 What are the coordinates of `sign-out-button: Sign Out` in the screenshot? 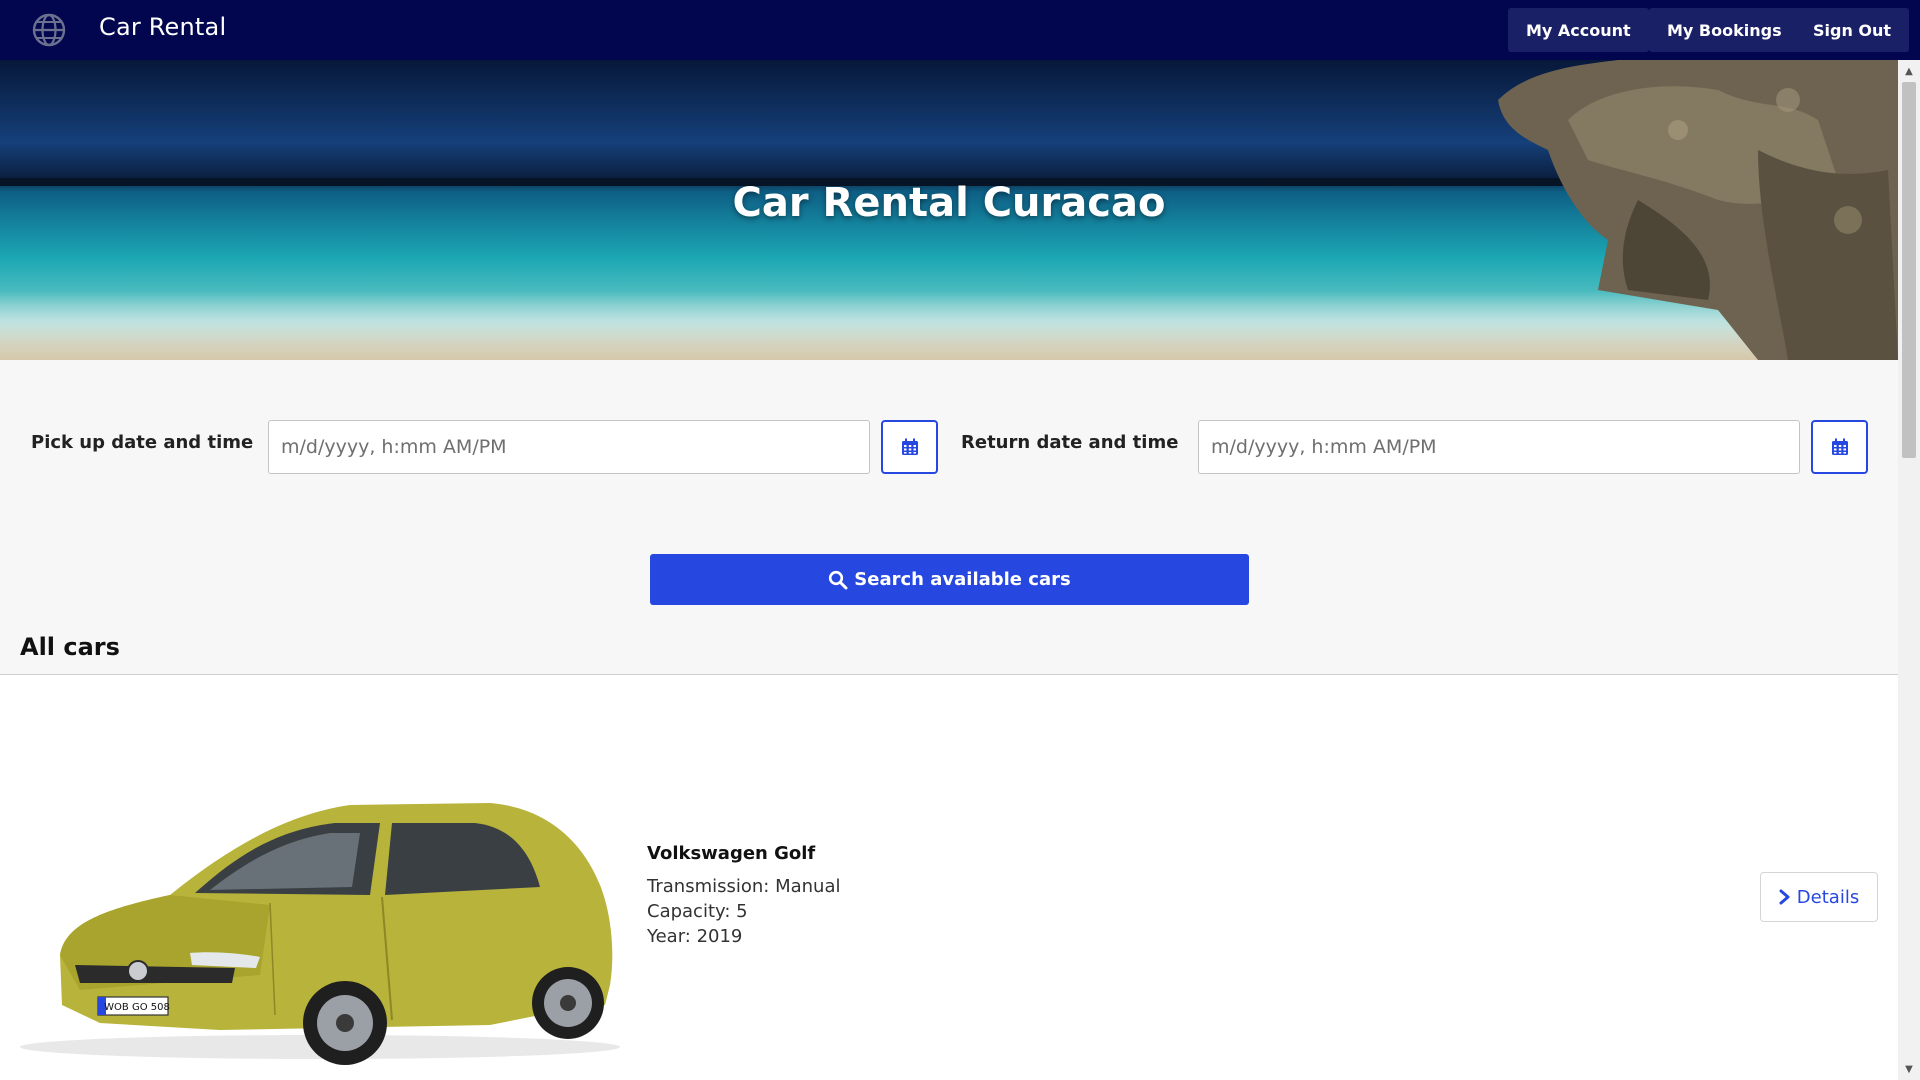 It's located at (1852, 30).